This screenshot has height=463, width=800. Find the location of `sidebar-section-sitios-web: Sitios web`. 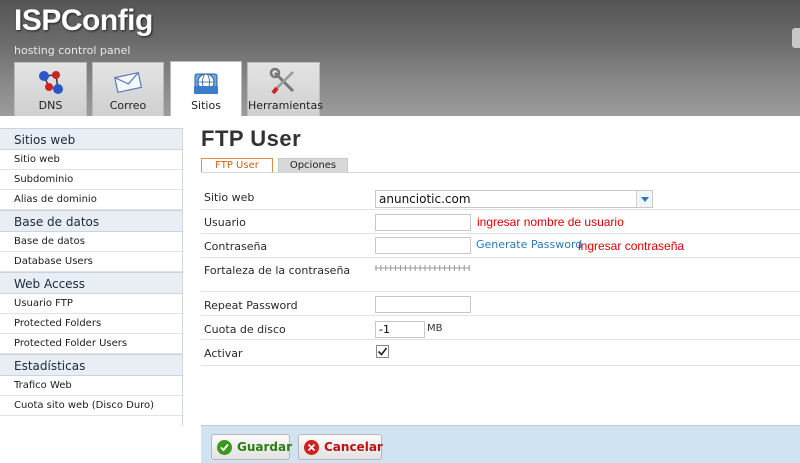

sidebar-section-sitios-web: Sitios web is located at coordinates (91, 139).